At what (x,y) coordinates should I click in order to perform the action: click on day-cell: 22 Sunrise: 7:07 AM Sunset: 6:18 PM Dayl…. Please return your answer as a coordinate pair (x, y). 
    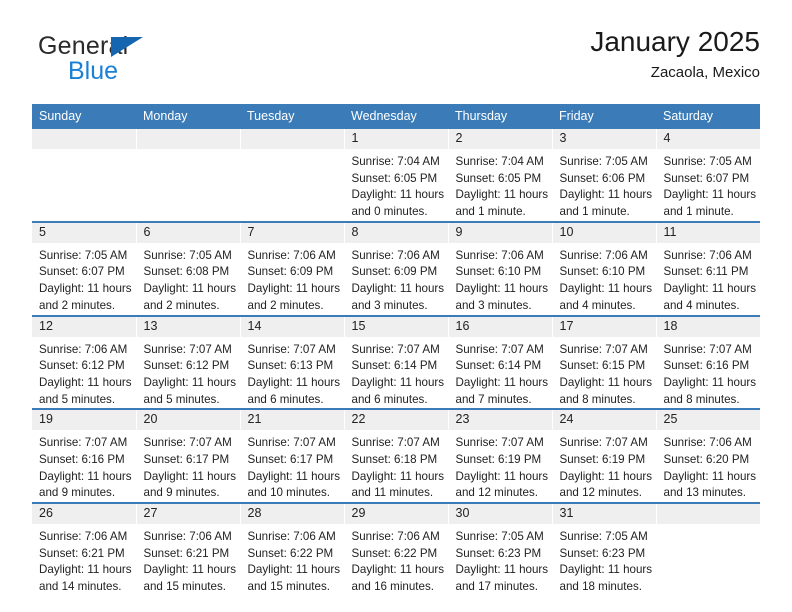
    Looking at the image, I should click on (396, 455).